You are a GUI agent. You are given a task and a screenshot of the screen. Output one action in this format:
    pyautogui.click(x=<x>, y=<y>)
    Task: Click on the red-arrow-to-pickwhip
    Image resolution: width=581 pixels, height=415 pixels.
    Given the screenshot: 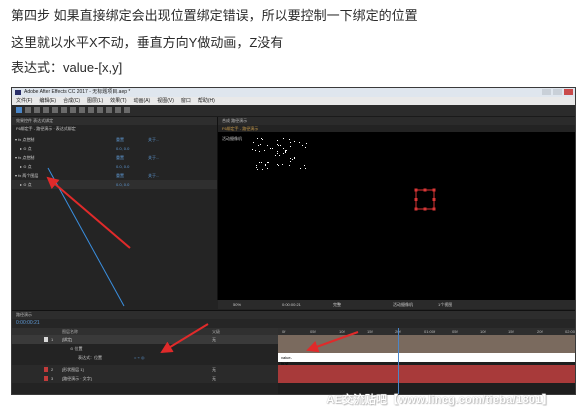 What is the action you would take?
    pyautogui.click(x=184, y=338)
    